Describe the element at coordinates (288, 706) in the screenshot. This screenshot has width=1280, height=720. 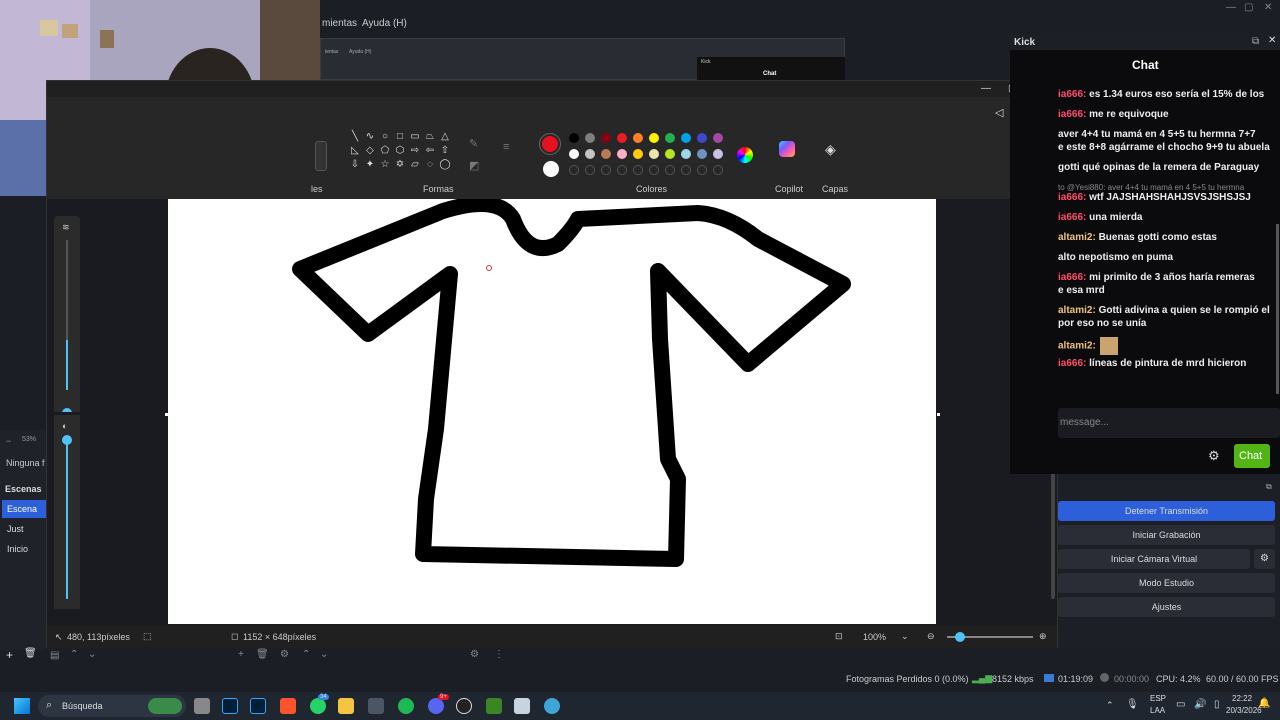
I see `brave-icon` at that location.